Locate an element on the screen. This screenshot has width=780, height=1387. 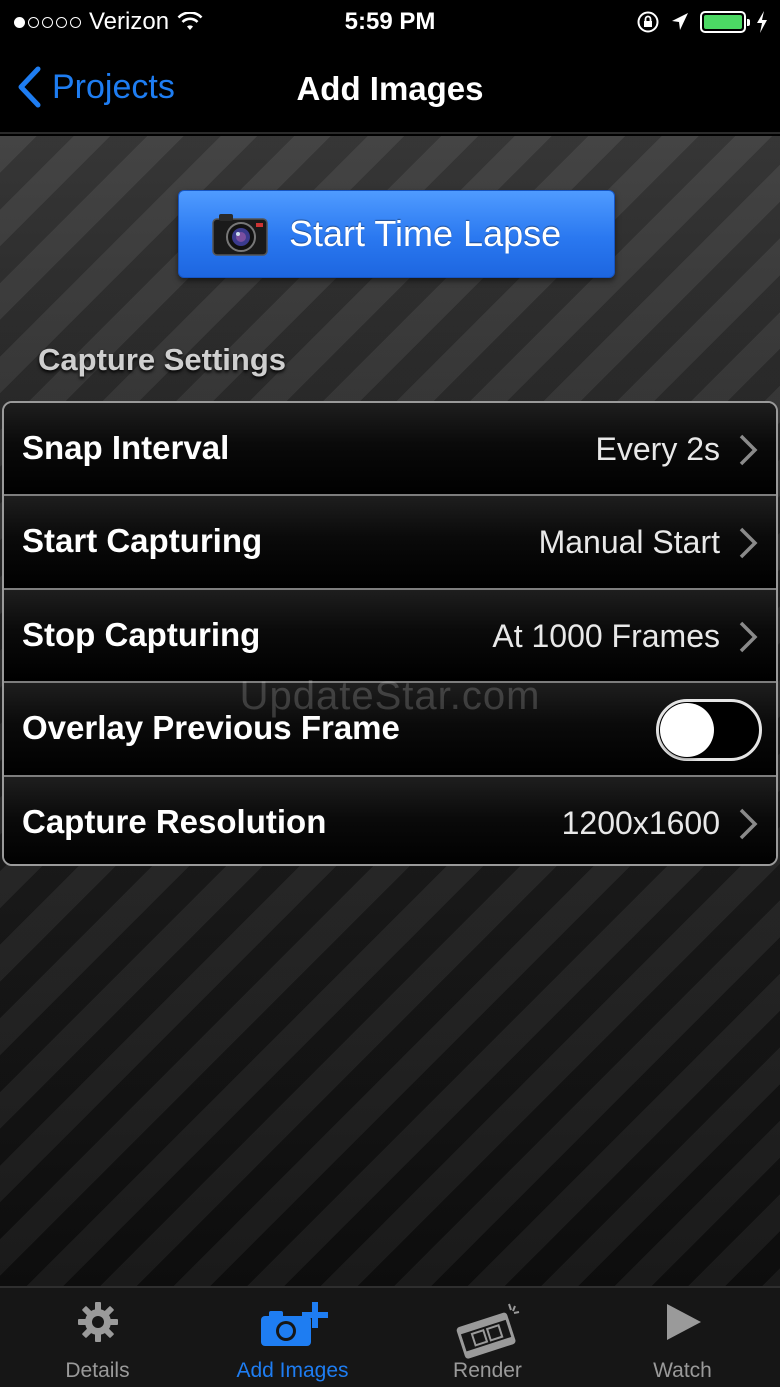
status-right is located at coordinates (702, 22).